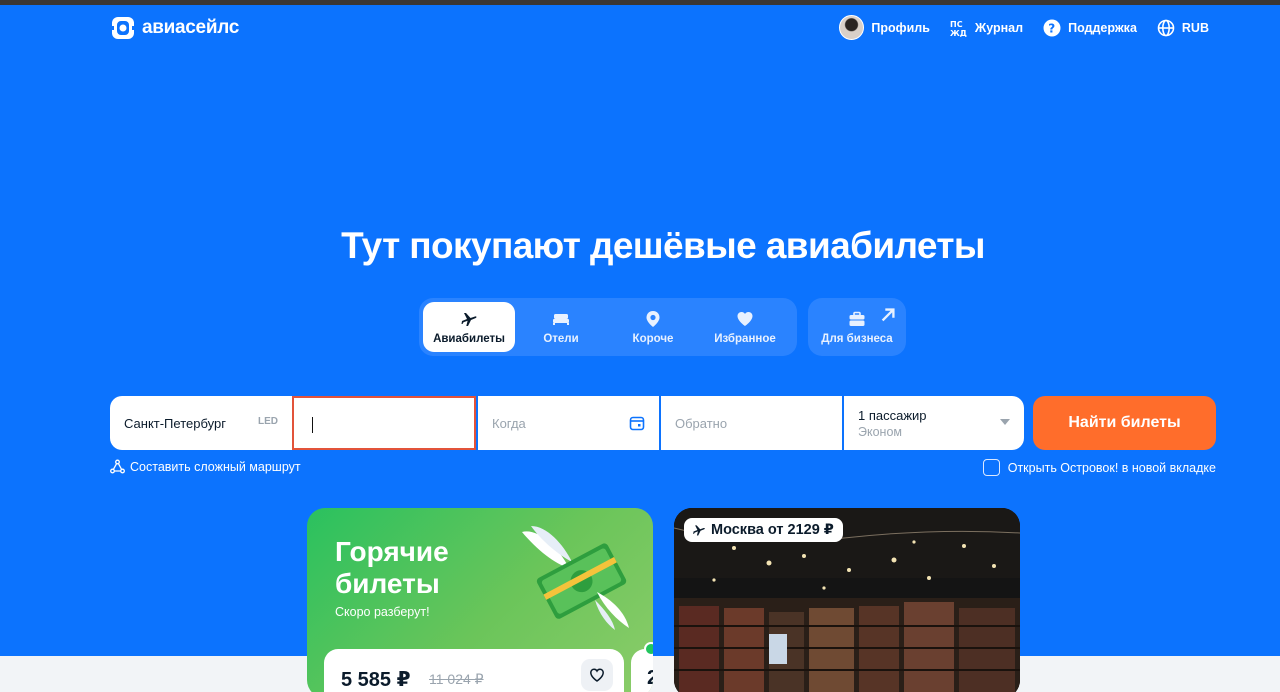 The height and width of the screenshot is (692, 1280). What do you see at coordinates (956, 24) in the screenshot?
I see `svg-text: ПС` at bounding box center [956, 24].